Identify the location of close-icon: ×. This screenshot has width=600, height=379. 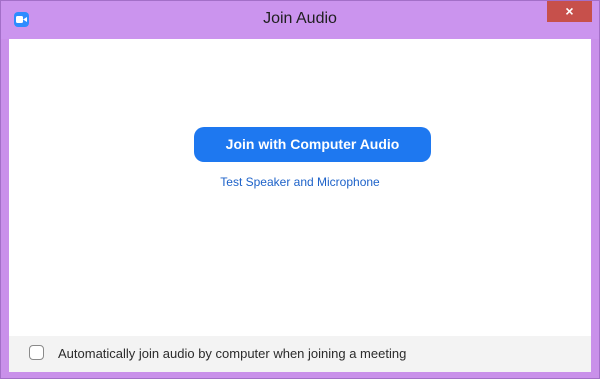
(569, 11).